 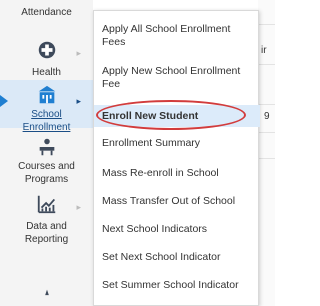 I want to click on sidebar-item-partial, so click(x=46, y=293).